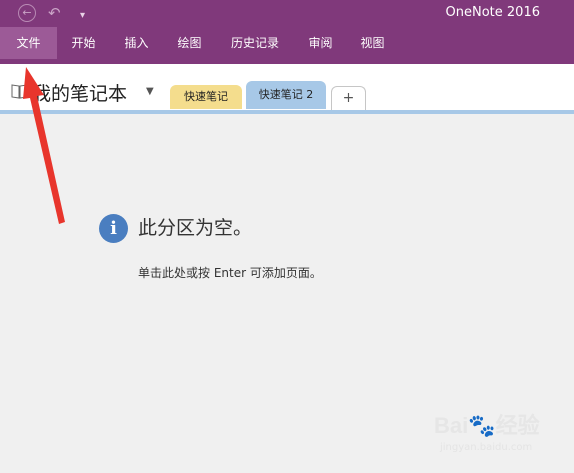 The width and height of the screenshot is (574, 473). I want to click on red-arrow-annotation, so click(44, 145).